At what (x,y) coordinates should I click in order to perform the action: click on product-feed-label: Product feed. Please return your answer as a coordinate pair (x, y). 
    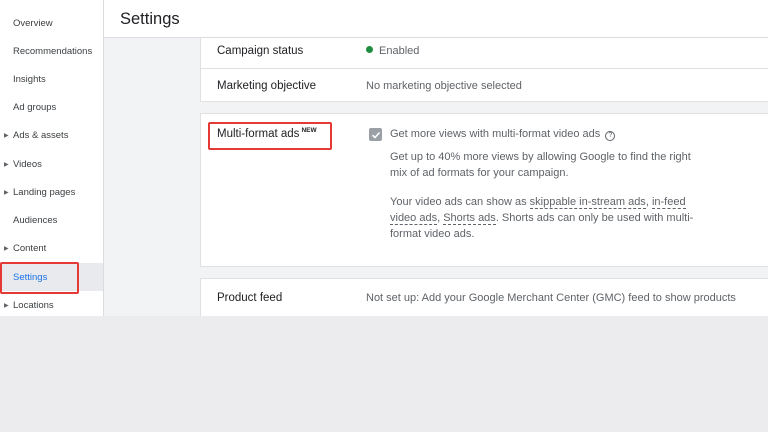
    Looking at the image, I should click on (250, 298).